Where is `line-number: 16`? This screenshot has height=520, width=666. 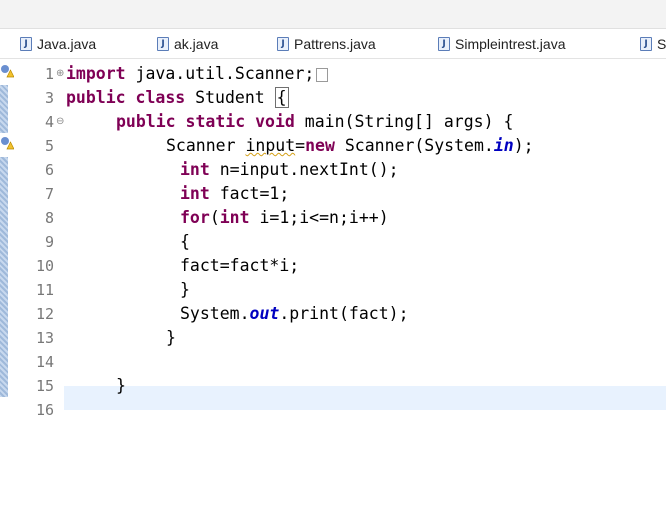
line-number: 16 is located at coordinates (44, 410).